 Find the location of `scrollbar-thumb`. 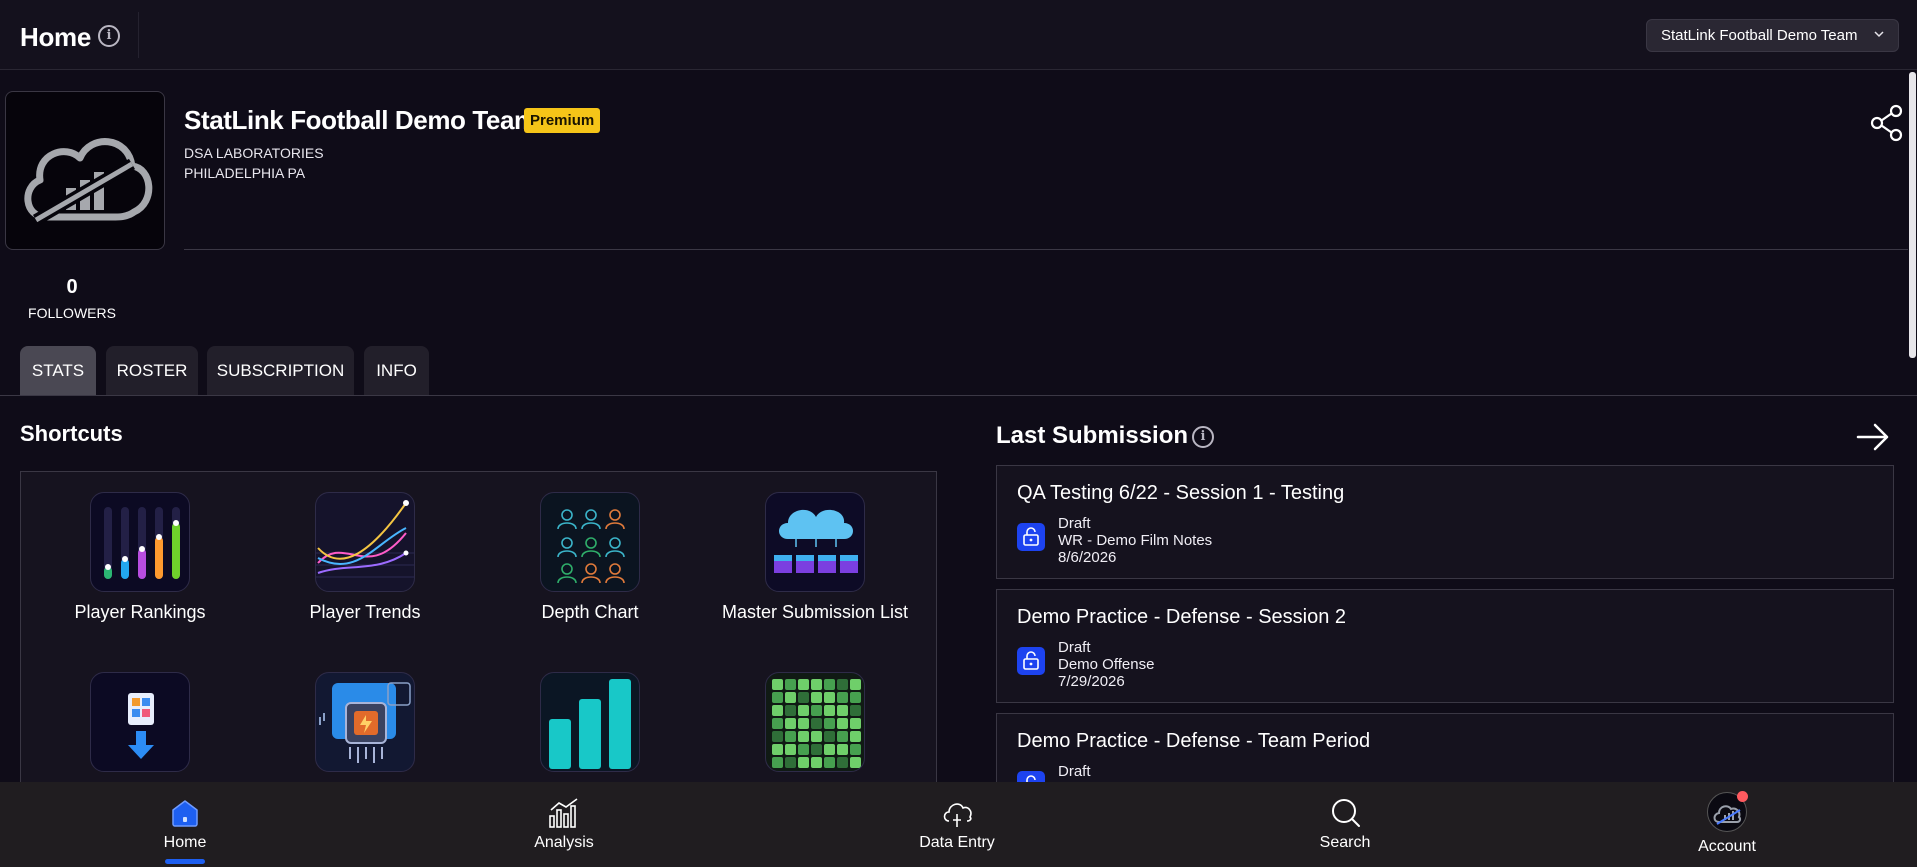

scrollbar-thumb is located at coordinates (1912, 215).